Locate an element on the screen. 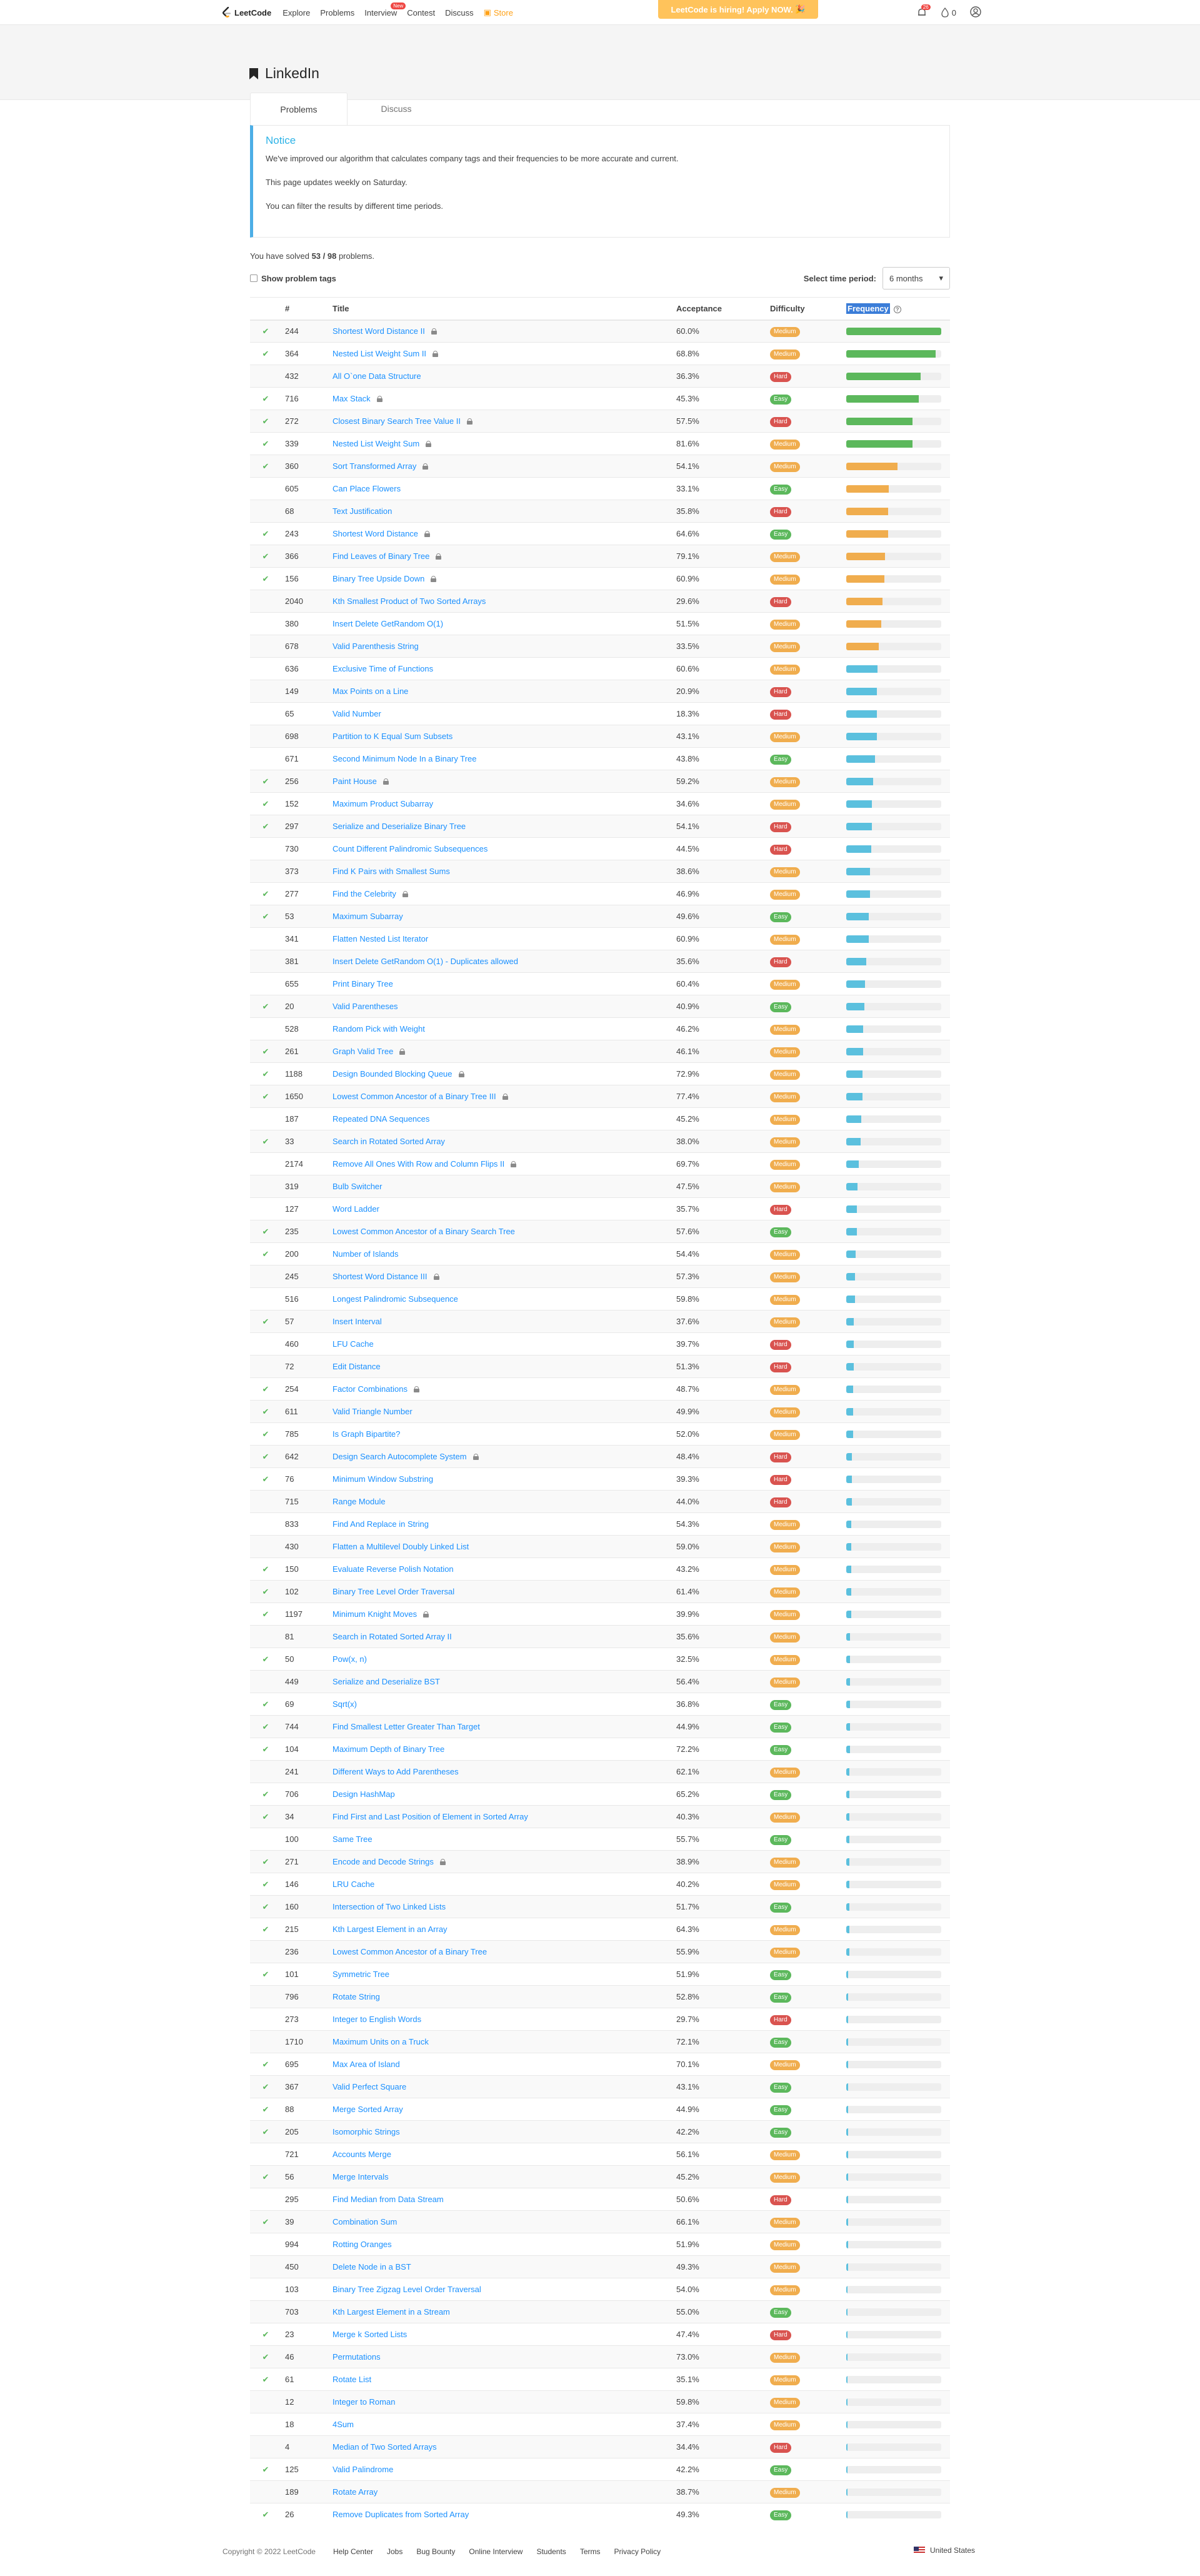 This screenshot has width=1200, height=2576. table-row: 655 Print Binary Tree 60.4% Medium is located at coordinates (600, 983).